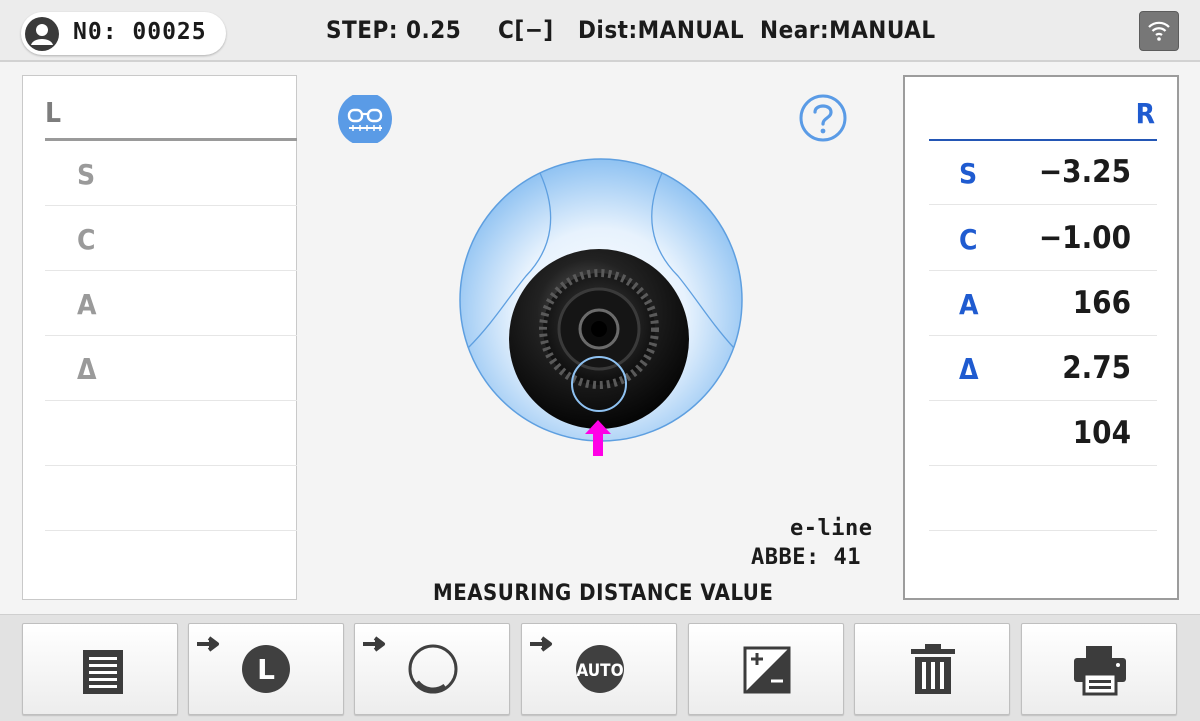  Describe the element at coordinates (42, 34) in the screenshot. I see `user-avatar-icon` at that location.